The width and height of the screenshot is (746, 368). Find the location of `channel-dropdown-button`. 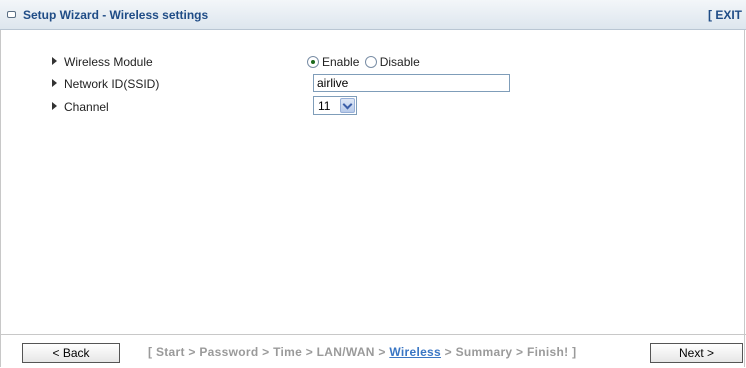

channel-dropdown-button is located at coordinates (347, 105).